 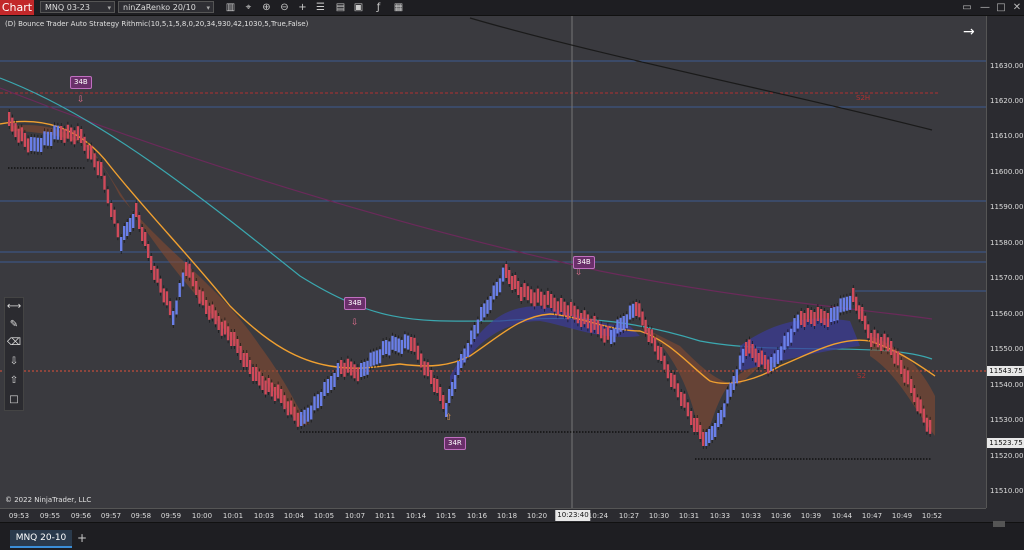 What do you see at coordinates (1001, 7) in the screenshot?
I see `maximize-icon: □` at bounding box center [1001, 7].